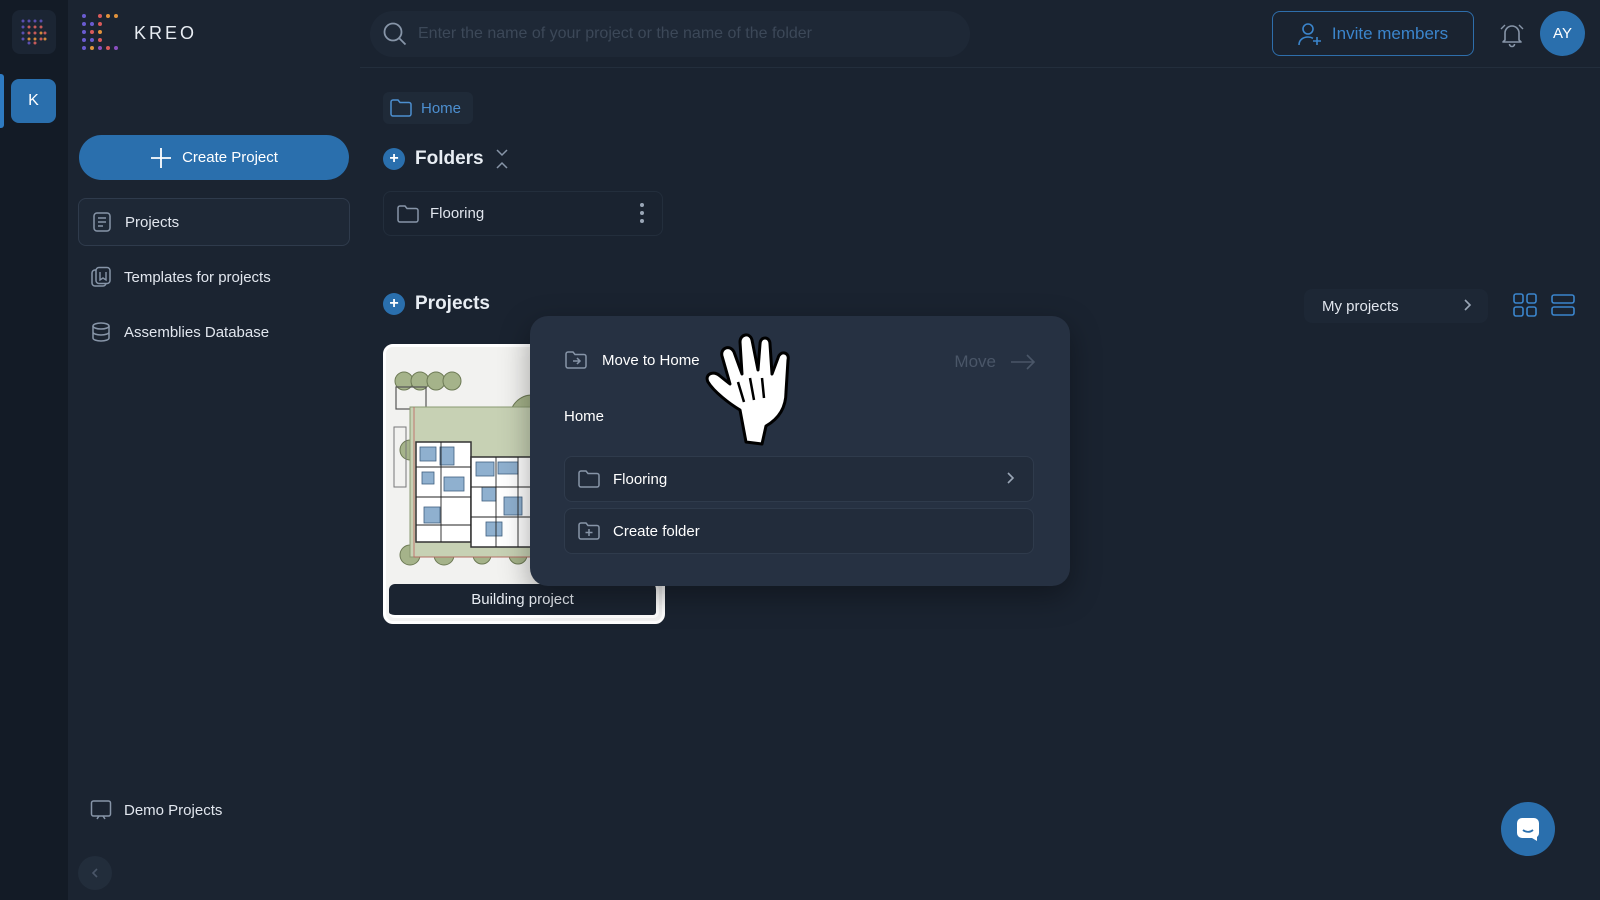 The width and height of the screenshot is (1600, 900). Describe the element at coordinates (576, 360) in the screenshot. I see `move-folder-icon` at that location.